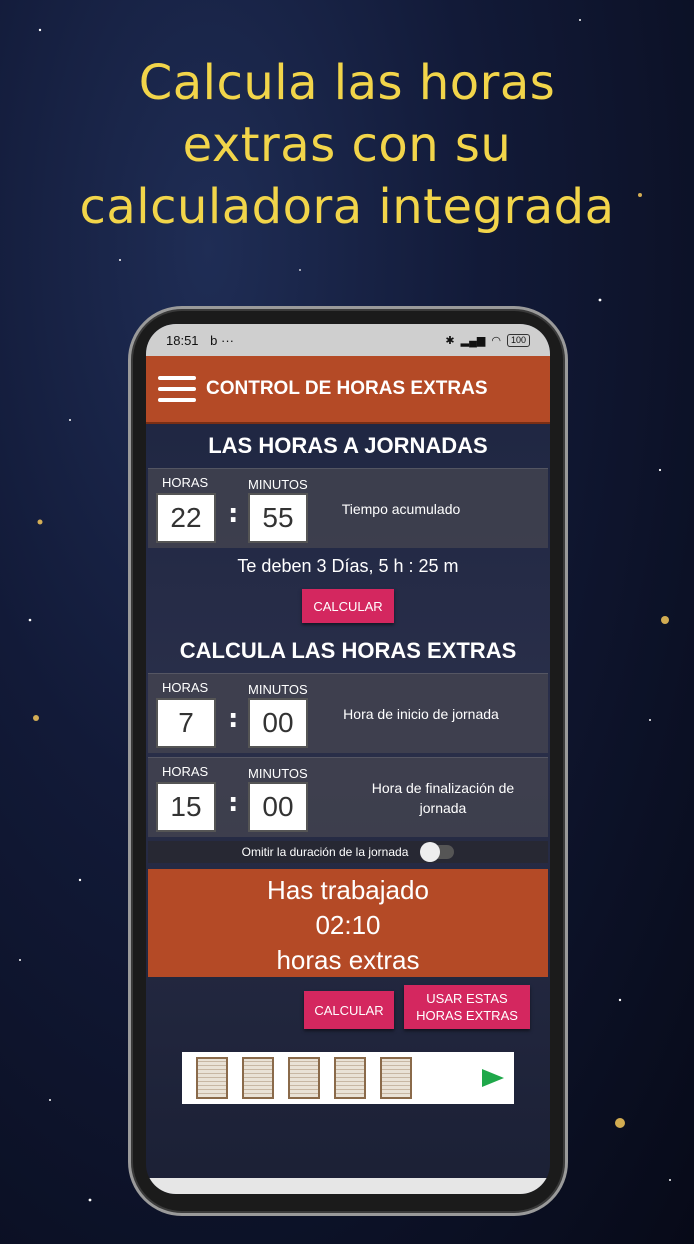  Describe the element at coordinates (186, 723) in the screenshot. I see `start-hours-input: 7` at that location.